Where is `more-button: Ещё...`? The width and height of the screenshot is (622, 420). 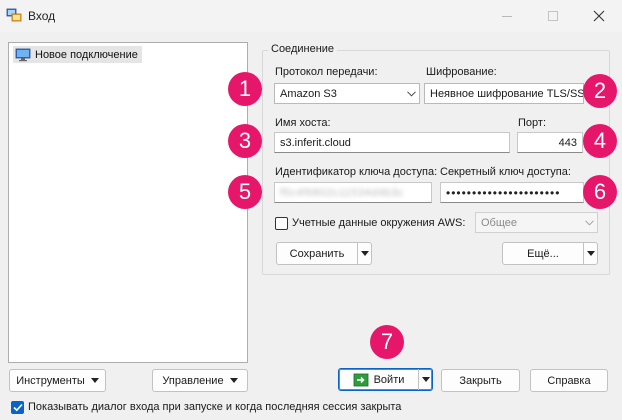
more-button: Ещё... is located at coordinates (550, 253).